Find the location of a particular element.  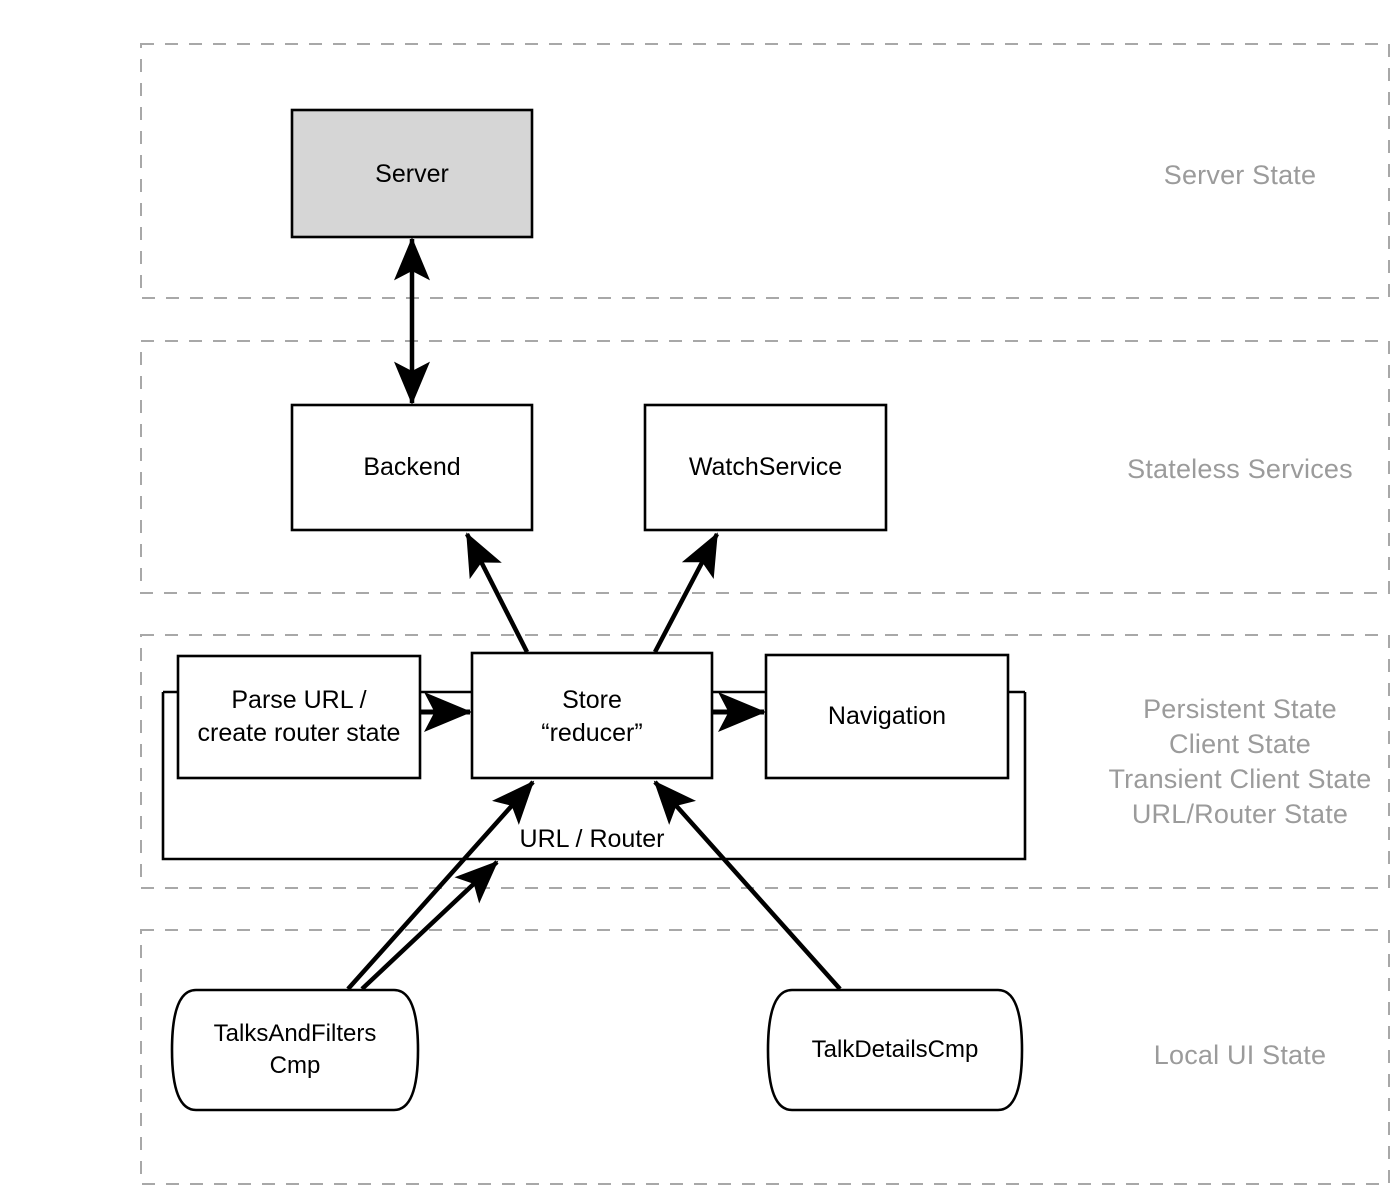

band-label-stateless-services: Stateless Services is located at coordinates (1240, 469).